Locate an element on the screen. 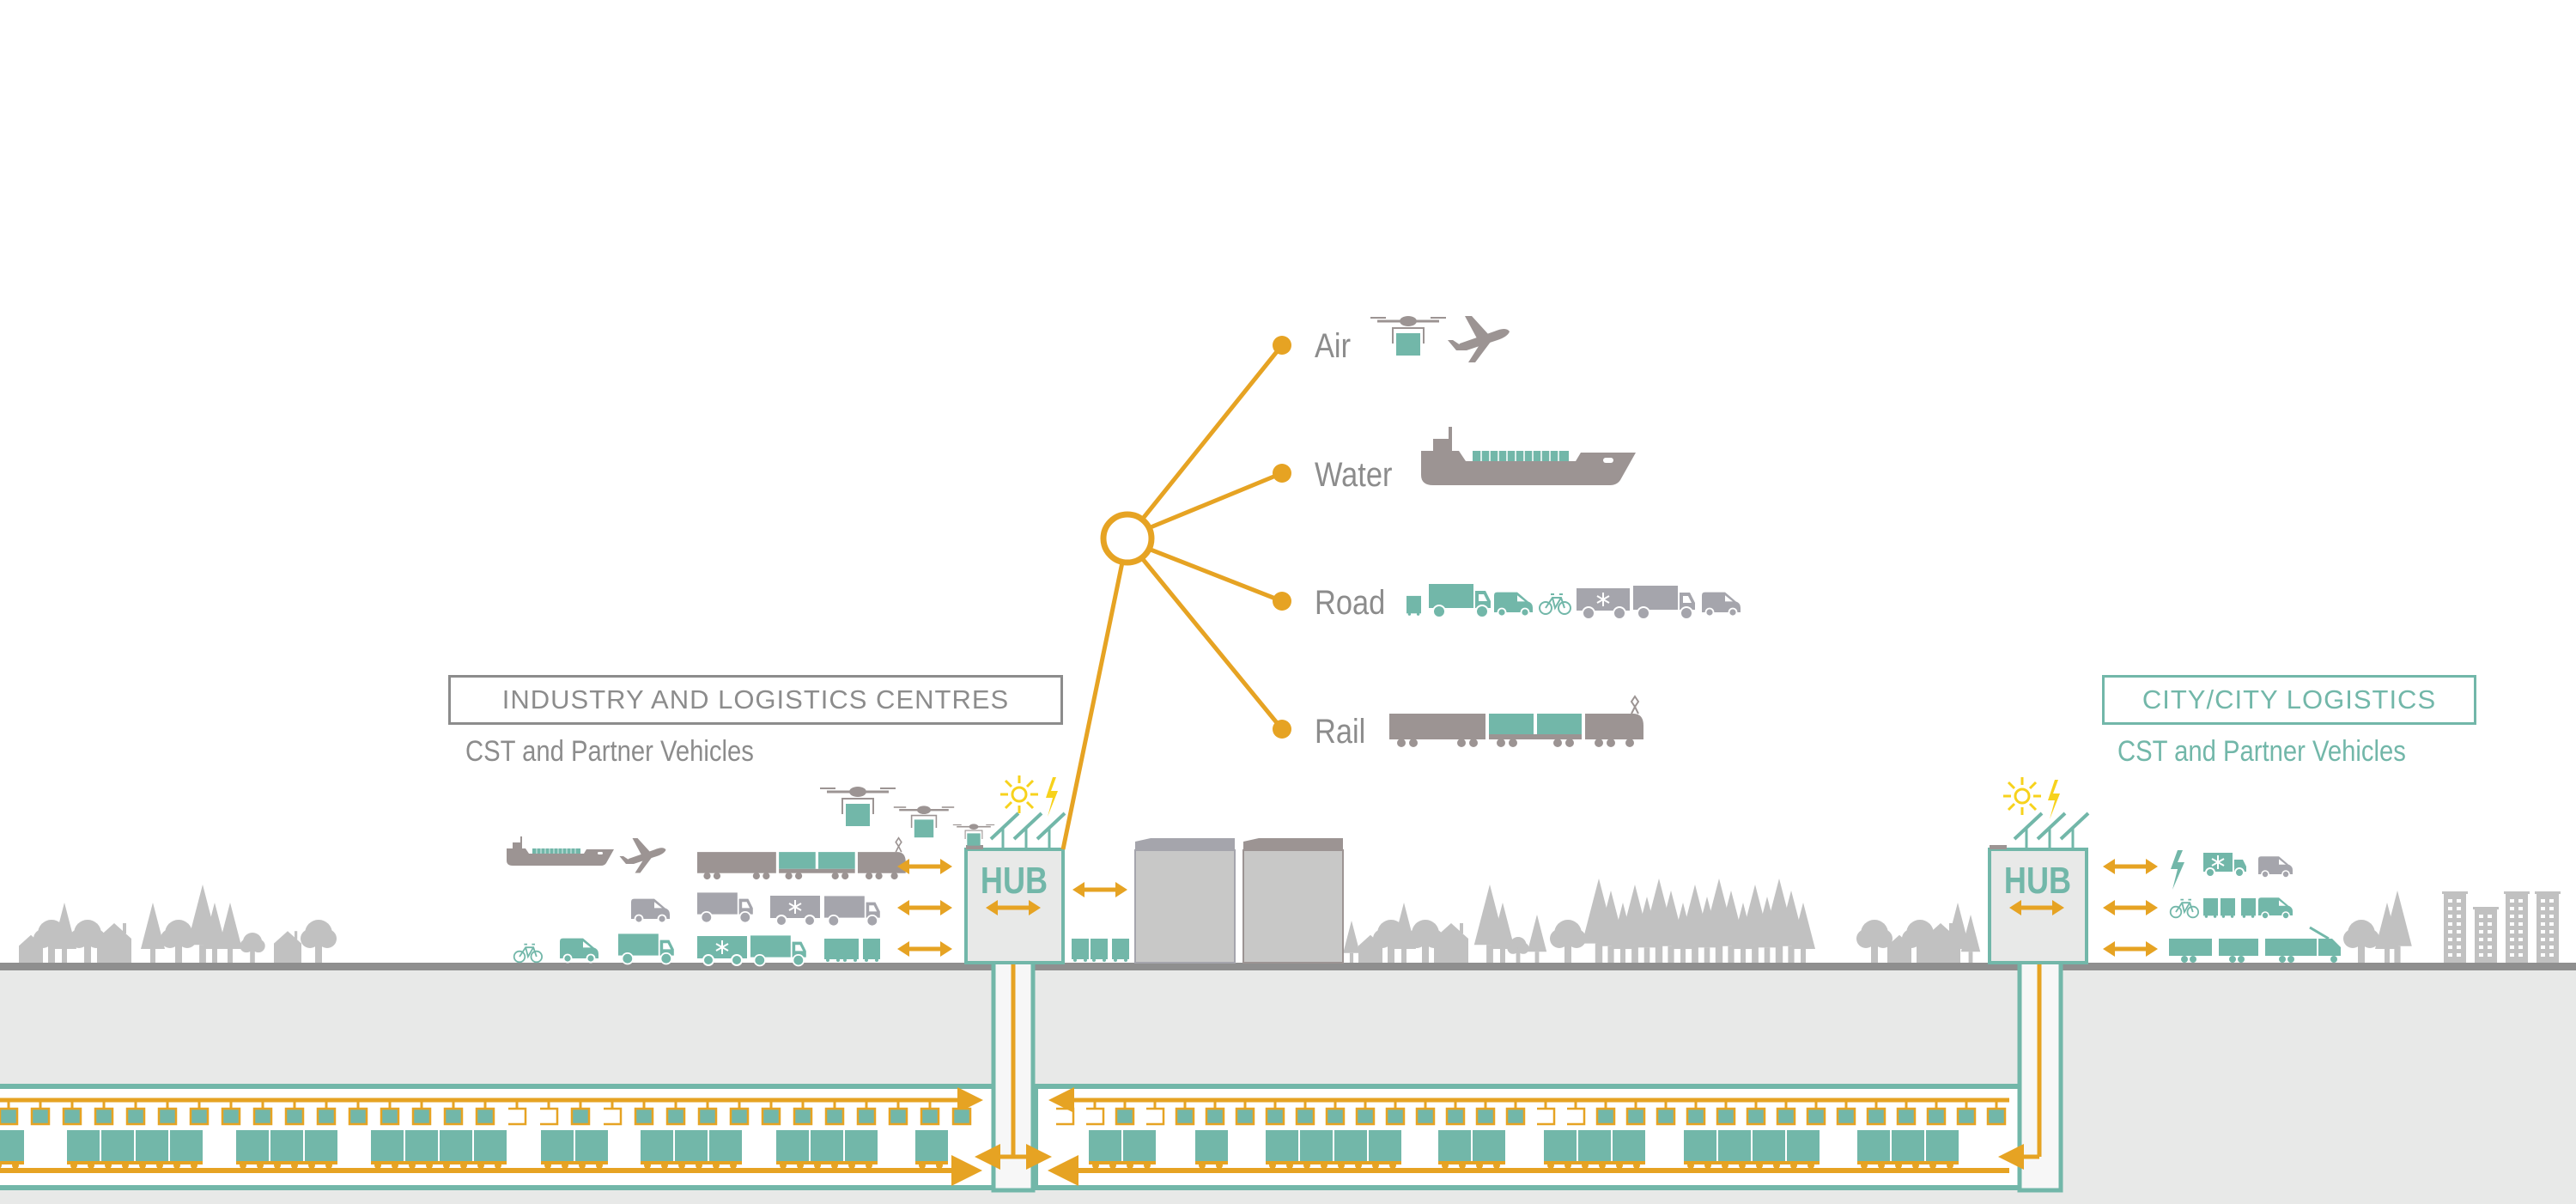  skyline-left is located at coordinates (178, 924).